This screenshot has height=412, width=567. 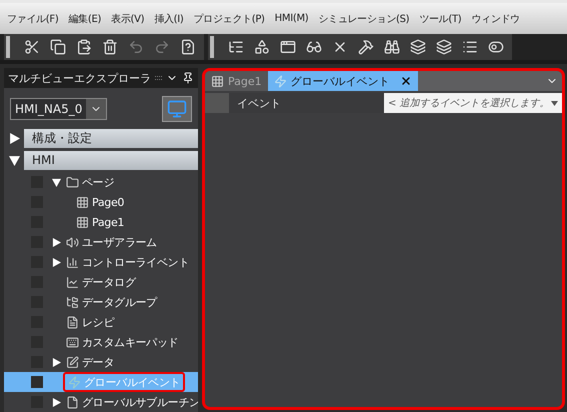 I want to click on item-label: データログ, so click(x=109, y=282).